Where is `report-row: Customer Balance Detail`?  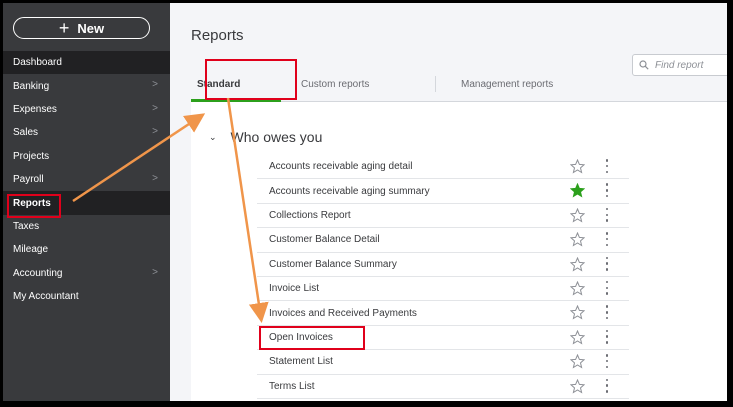 report-row: Customer Balance Detail is located at coordinates (443, 240).